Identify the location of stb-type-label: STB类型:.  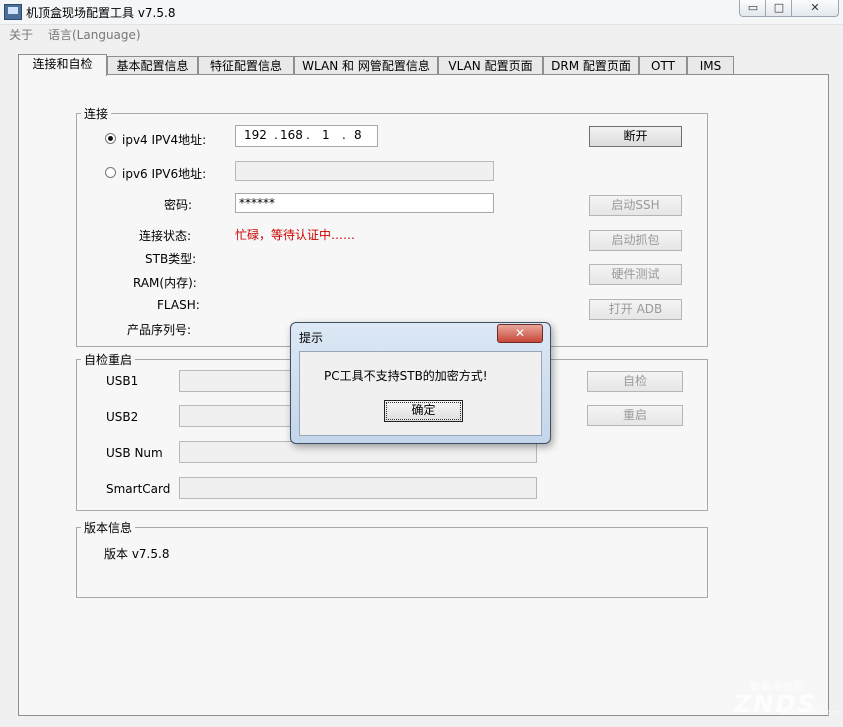
(171, 259).